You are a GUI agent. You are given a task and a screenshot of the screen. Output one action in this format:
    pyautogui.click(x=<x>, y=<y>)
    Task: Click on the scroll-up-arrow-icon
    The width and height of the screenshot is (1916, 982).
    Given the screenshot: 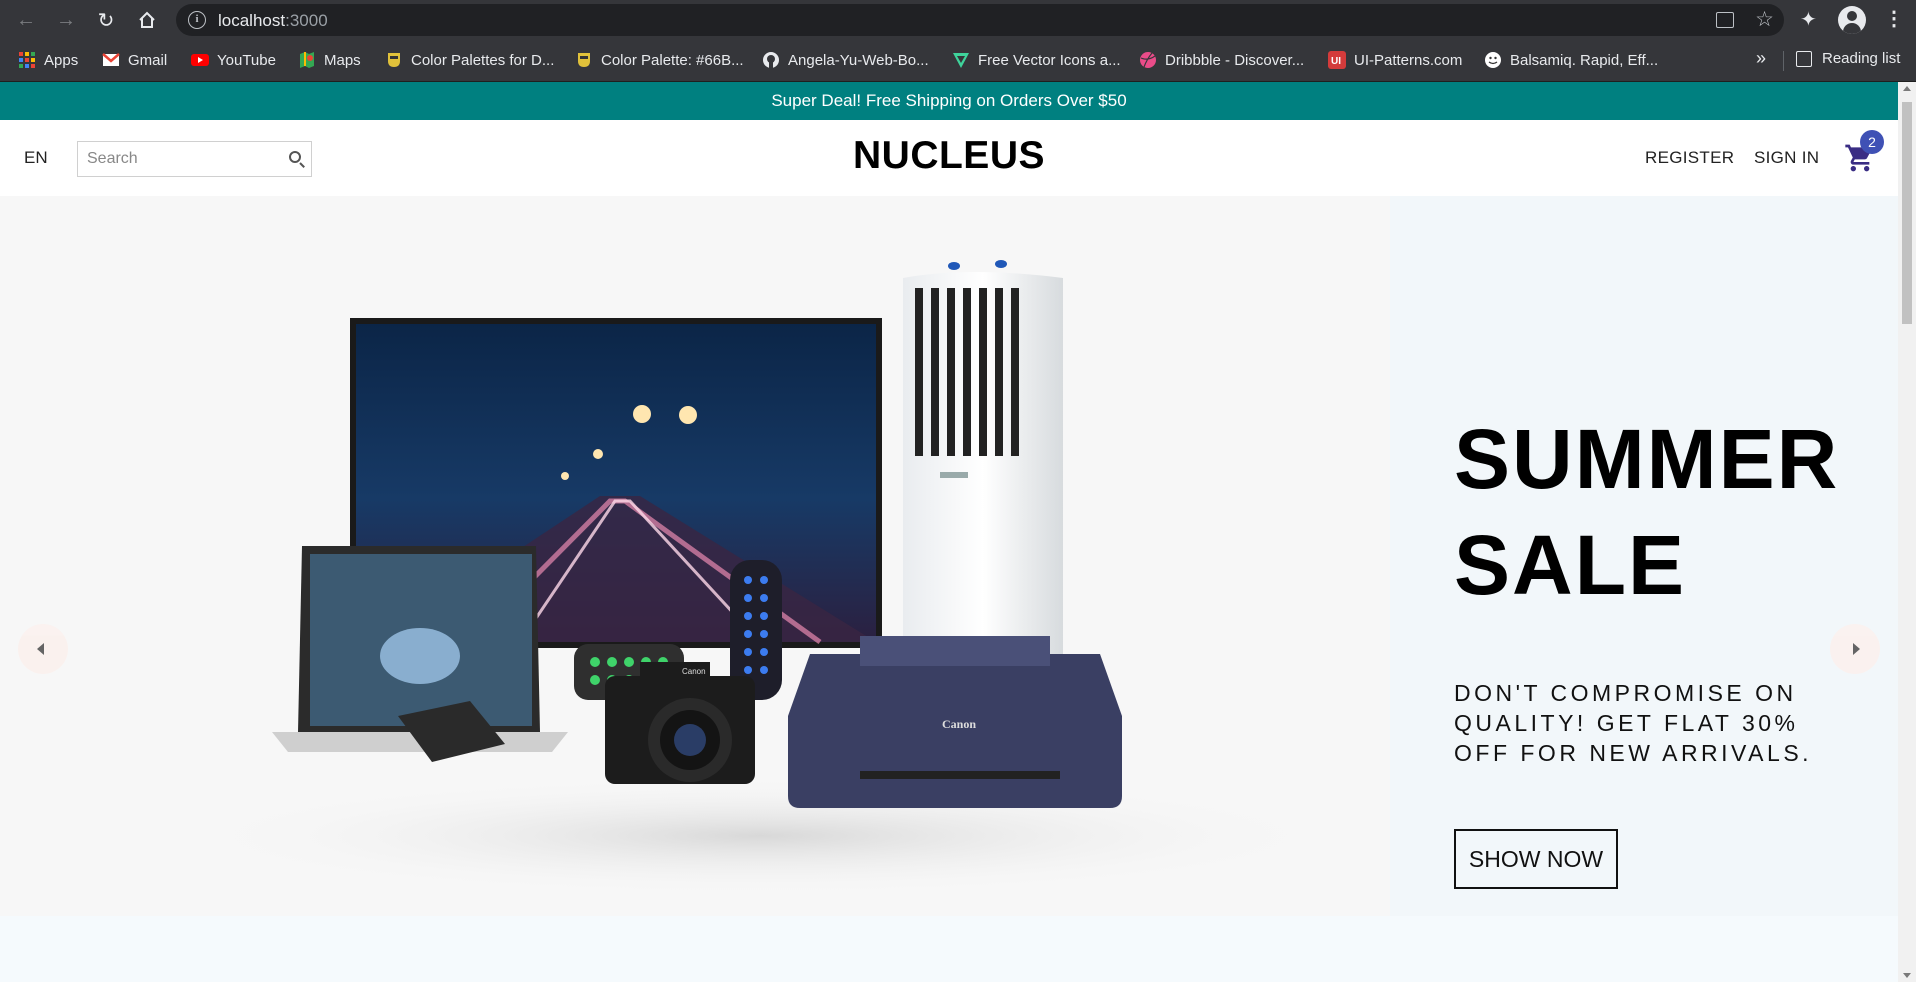 What is the action you would take?
    pyautogui.click(x=1907, y=88)
    